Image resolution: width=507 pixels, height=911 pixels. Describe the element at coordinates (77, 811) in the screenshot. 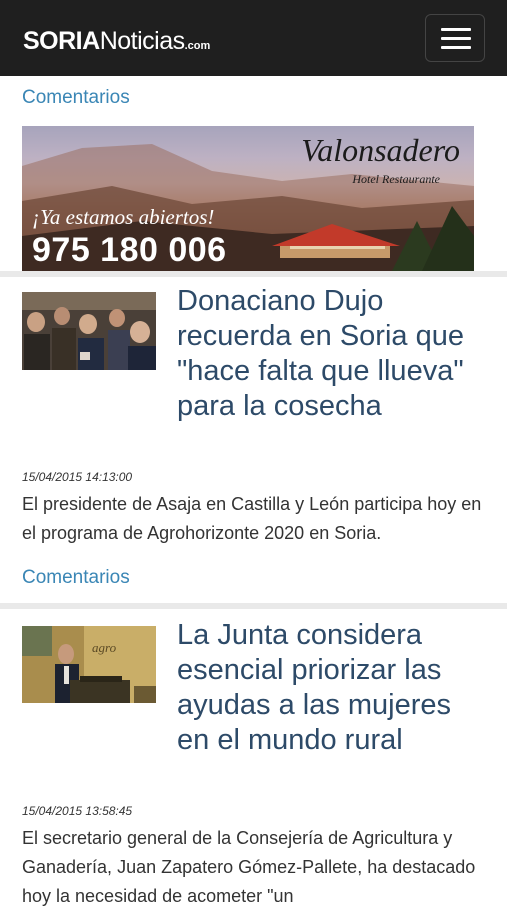

I see `article-date: 15/04/2015 13:58:45` at that location.